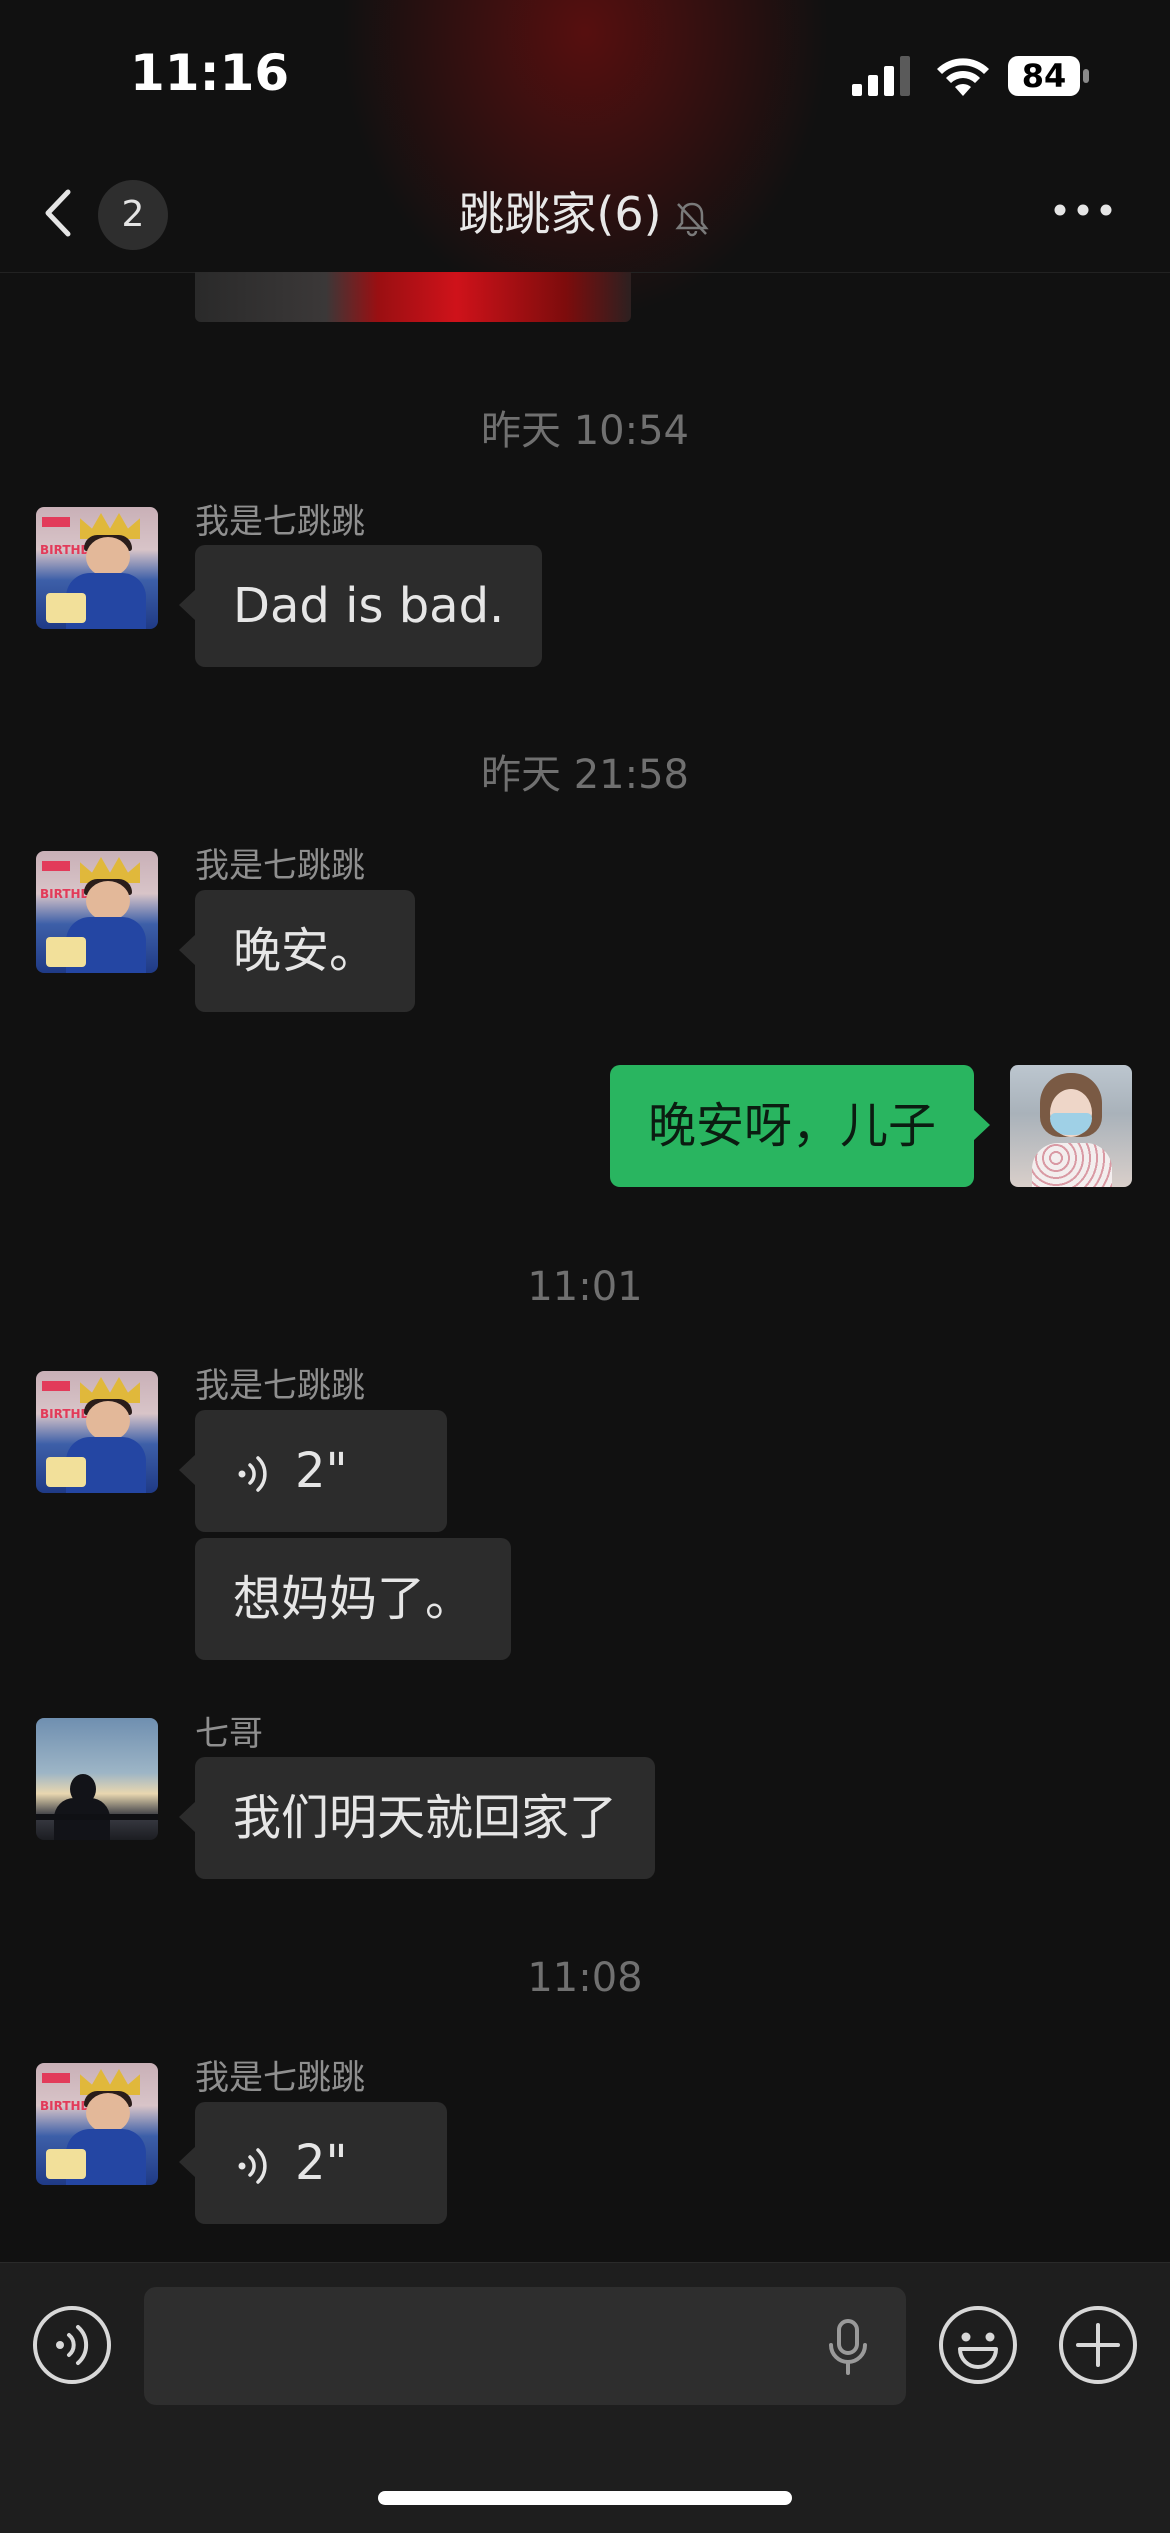  I want to click on home-indicator, so click(585, 2498).